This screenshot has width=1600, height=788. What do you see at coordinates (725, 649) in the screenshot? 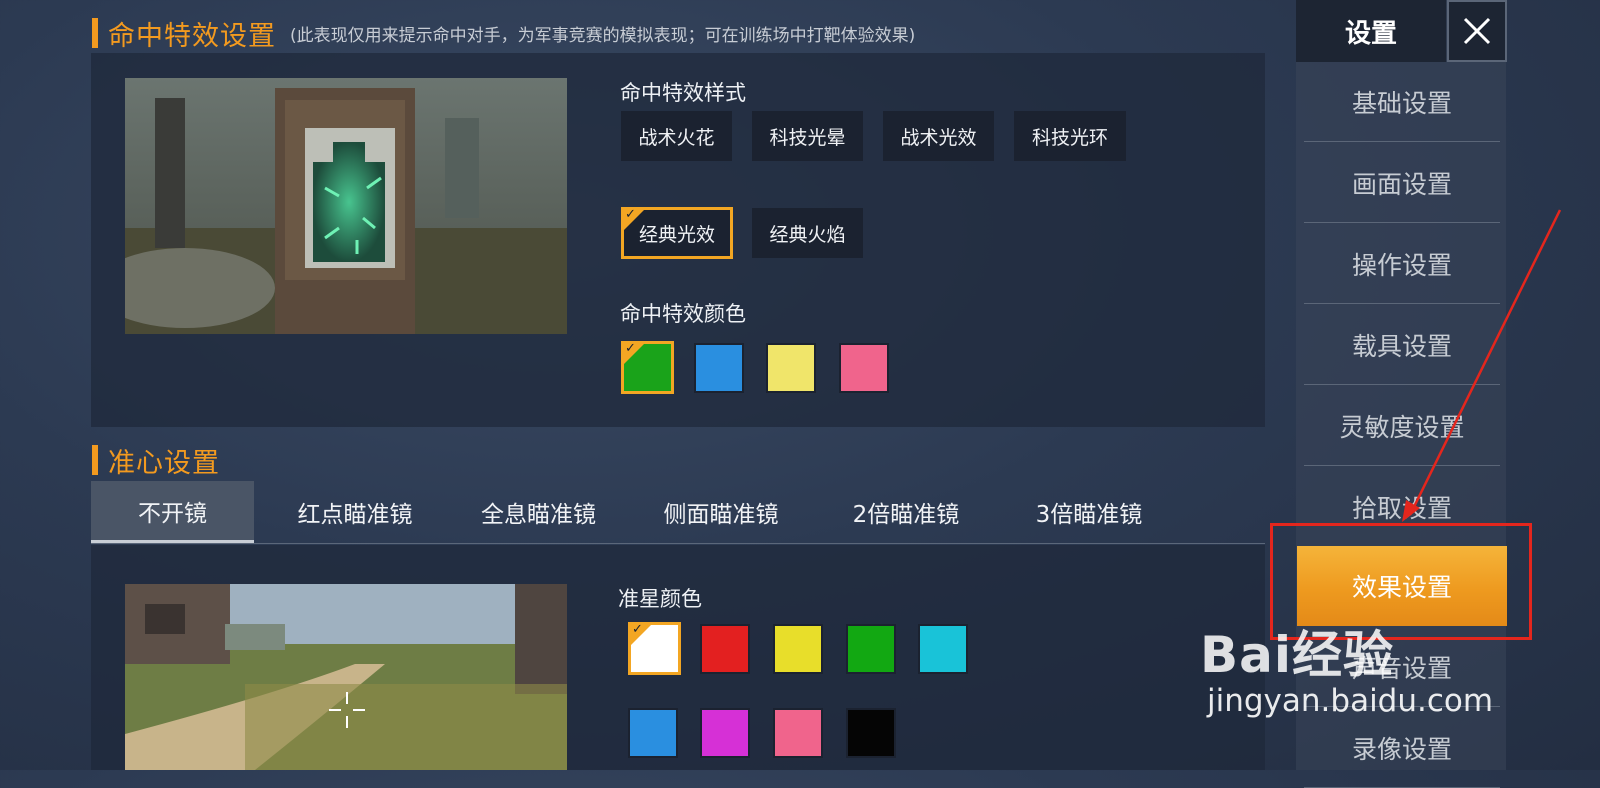
I see `crosshair-color-red-swatch` at bounding box center [725, 649].